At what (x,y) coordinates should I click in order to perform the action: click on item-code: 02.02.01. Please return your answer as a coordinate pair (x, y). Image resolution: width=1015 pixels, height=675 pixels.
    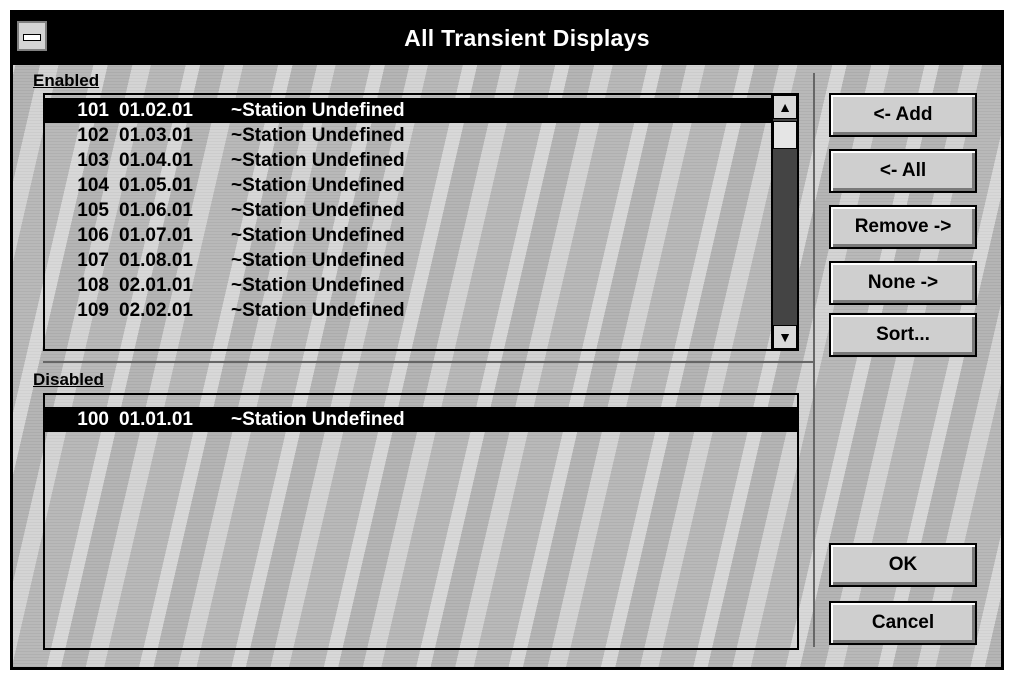
    Looking at the image, I should click on (156, 310).